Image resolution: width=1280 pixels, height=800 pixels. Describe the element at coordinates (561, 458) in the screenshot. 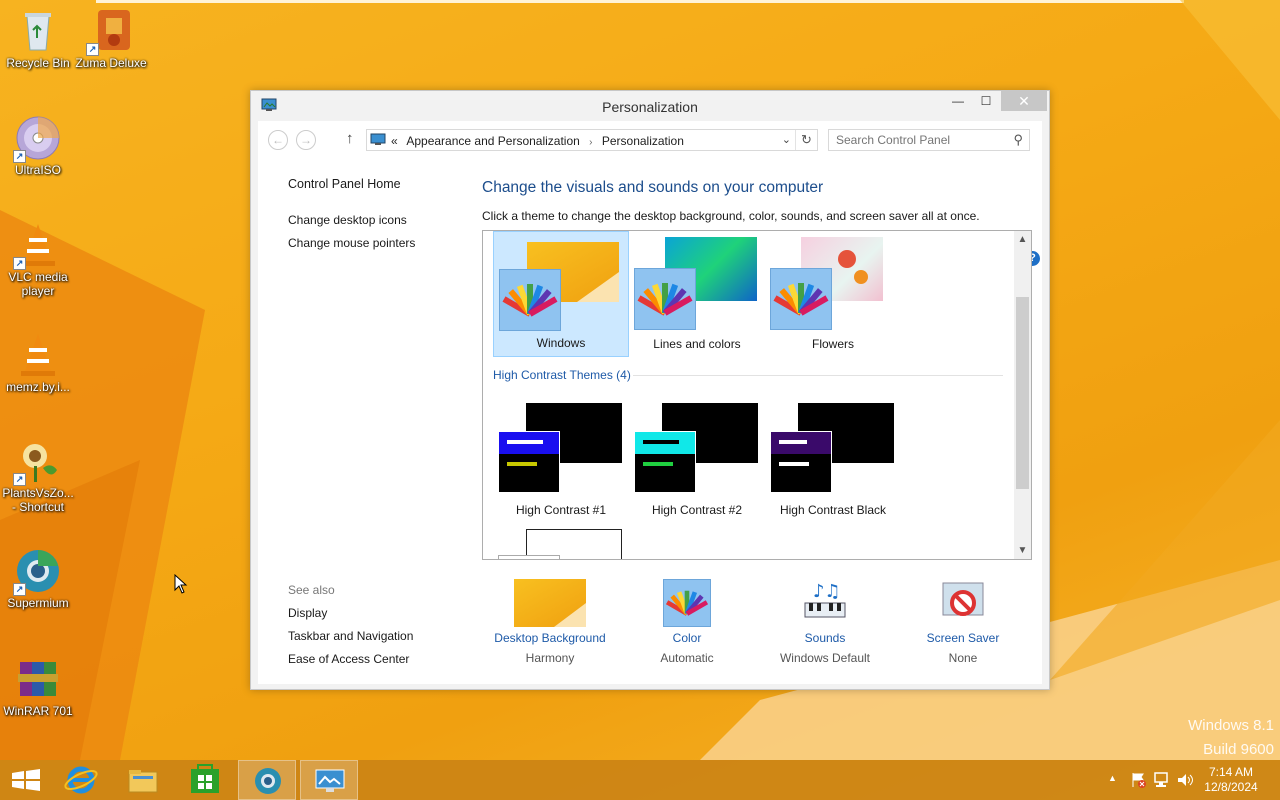

I see `theme-high-contrast-1: High Contrast #1` at that location.